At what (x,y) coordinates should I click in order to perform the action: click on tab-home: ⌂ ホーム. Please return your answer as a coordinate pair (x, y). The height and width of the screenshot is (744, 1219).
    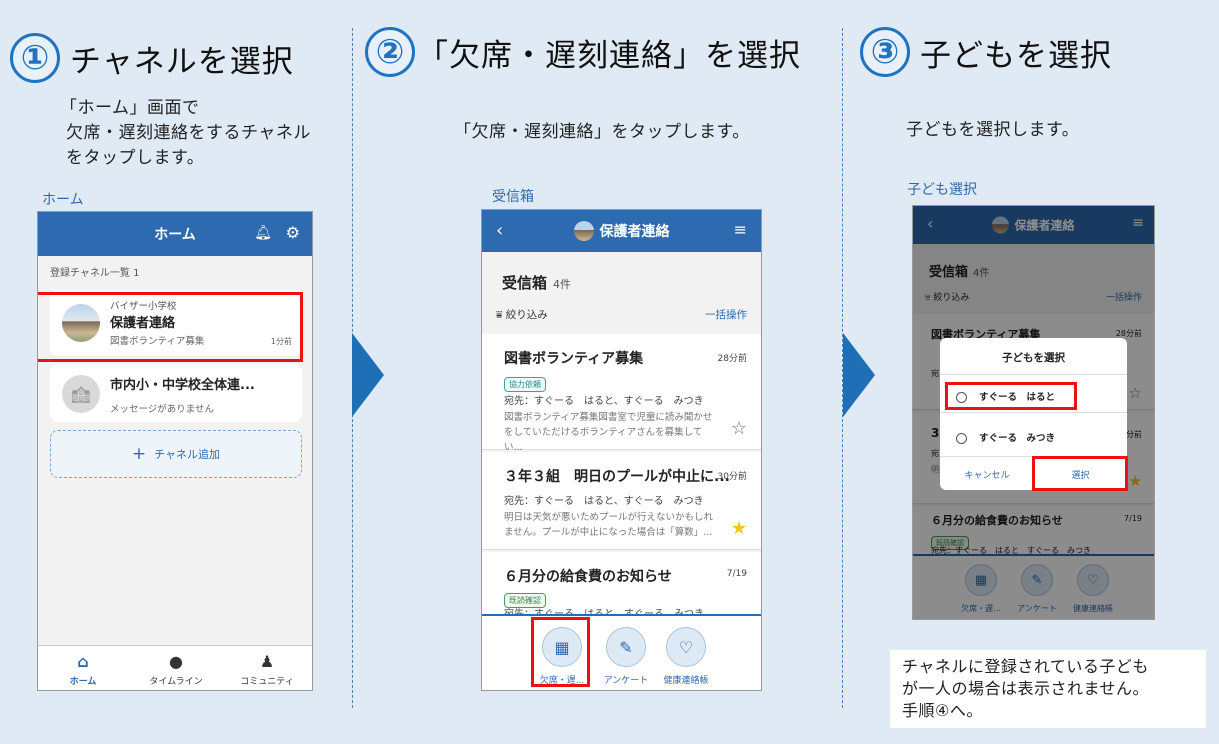
    Looking at the image, I should click on (83, 669).